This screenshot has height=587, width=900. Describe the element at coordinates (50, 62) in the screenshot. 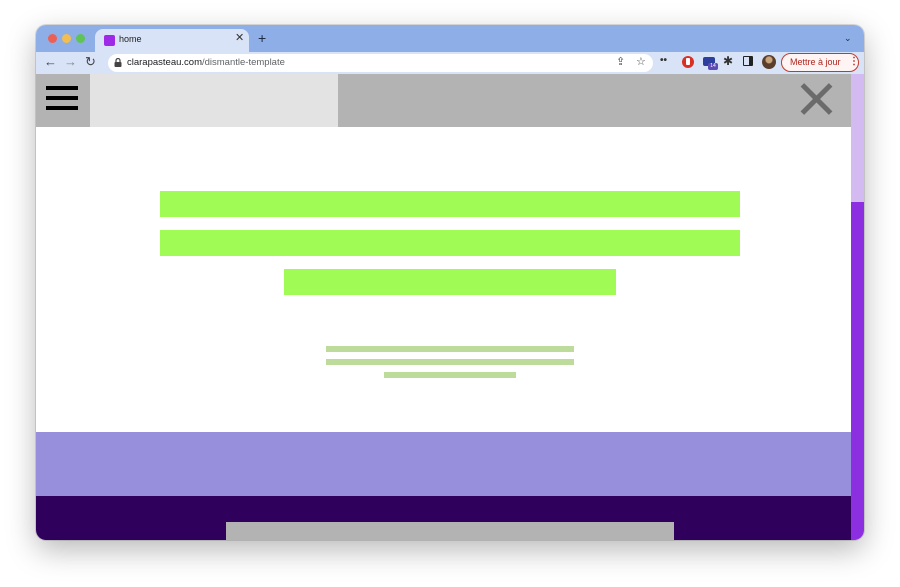

I see `arrow-left-icon: ←` at that location.